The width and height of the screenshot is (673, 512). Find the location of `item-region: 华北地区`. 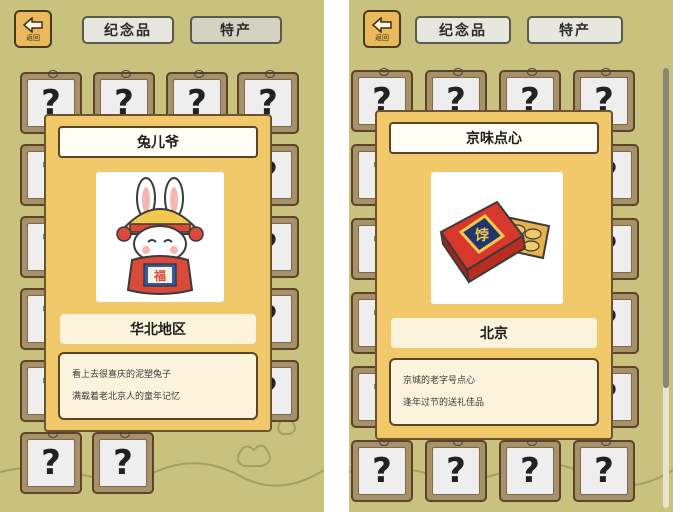

item-region: 华北地区 is located at coordinates (158, 329).